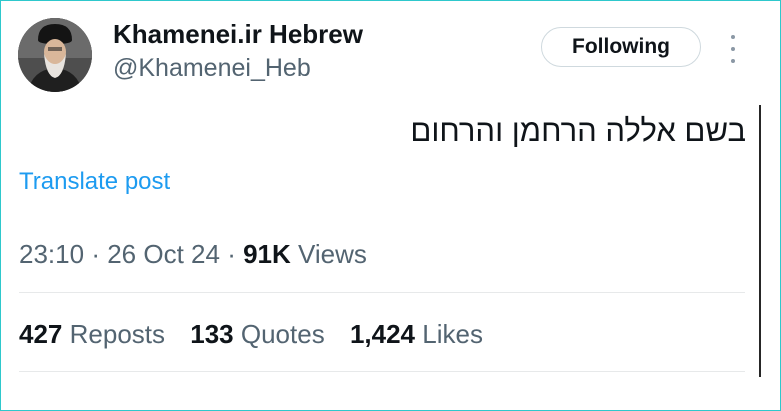  What do you see at coordinates (621, 47) in the screenshot?
I see `following-button: Following` at bounding box center [621, 47].